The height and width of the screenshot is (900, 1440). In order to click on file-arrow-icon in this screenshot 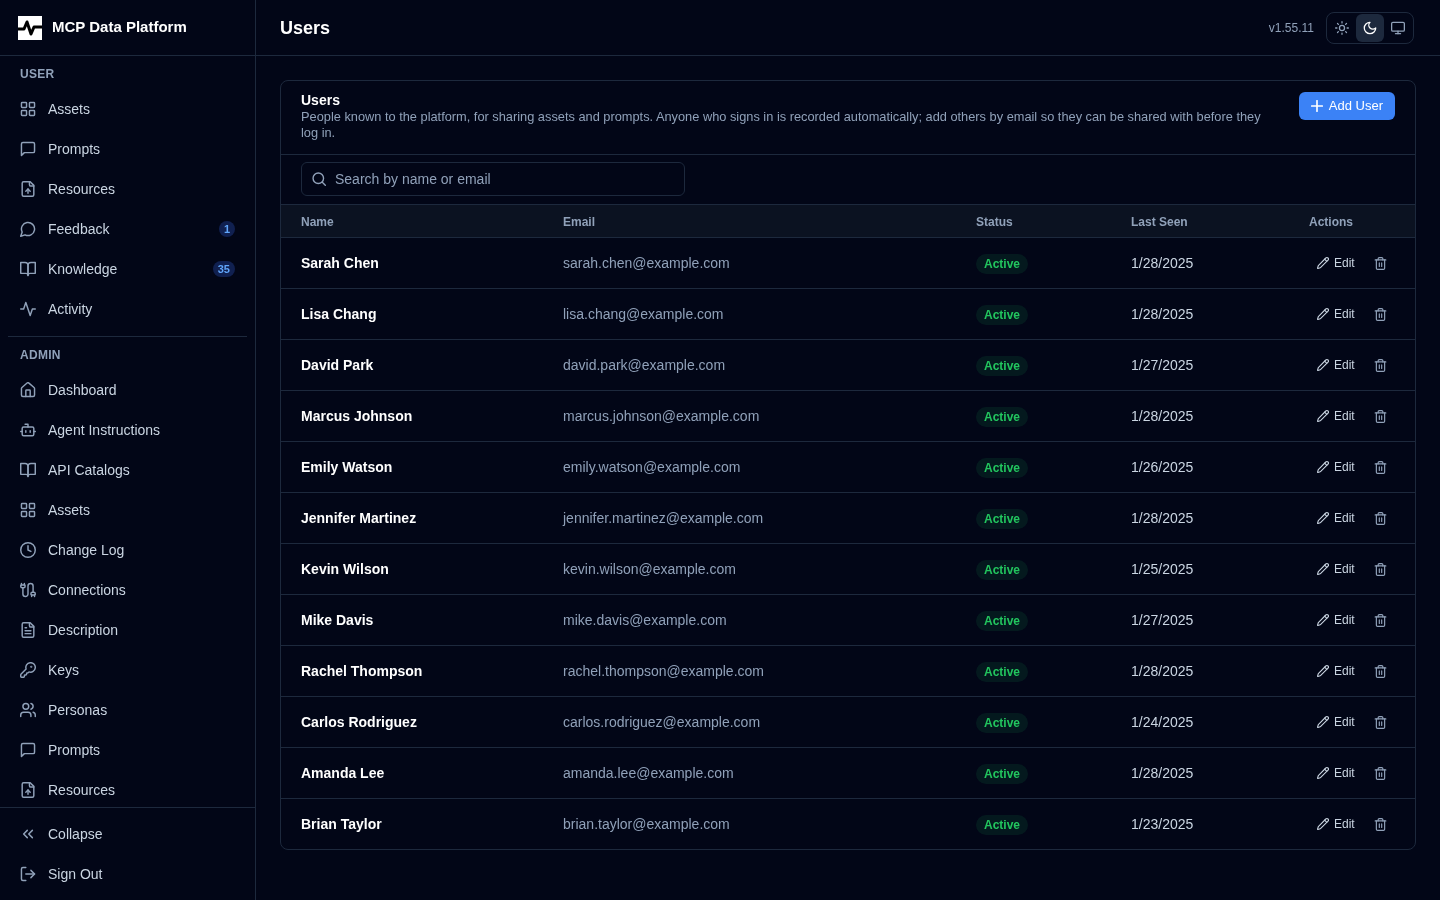, I will do `click(28, 790)`.